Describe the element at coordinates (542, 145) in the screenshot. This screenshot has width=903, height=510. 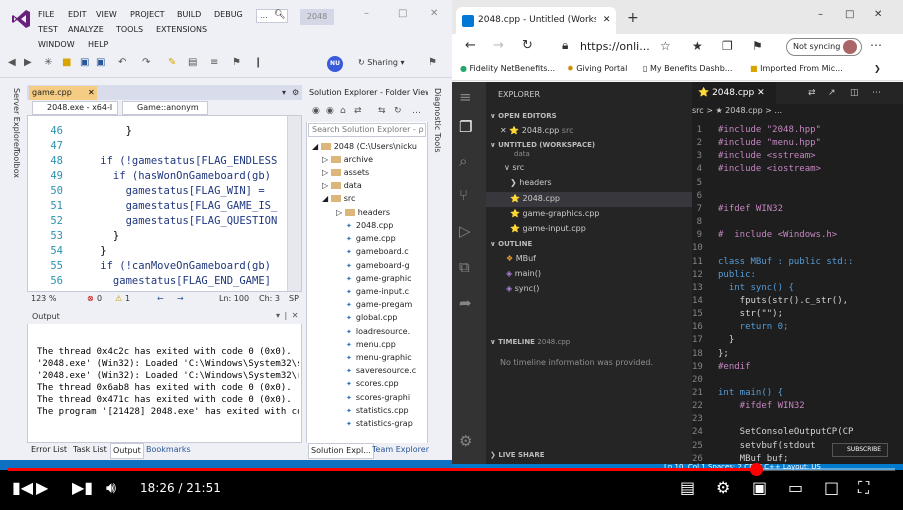
I see `workspace-header: ∨ UNTITLED (WORKSPACE)` at that location.